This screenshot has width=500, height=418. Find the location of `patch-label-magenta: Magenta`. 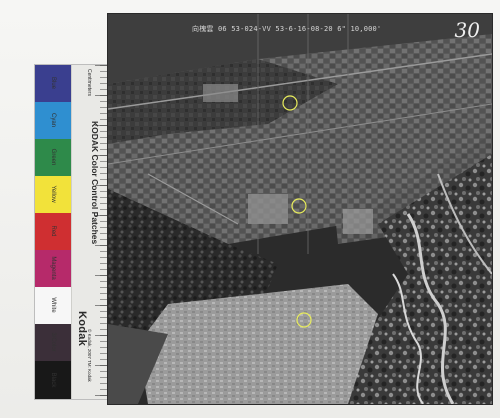

patch-label-magenta: Magenta is located at coordinates (53, 268).